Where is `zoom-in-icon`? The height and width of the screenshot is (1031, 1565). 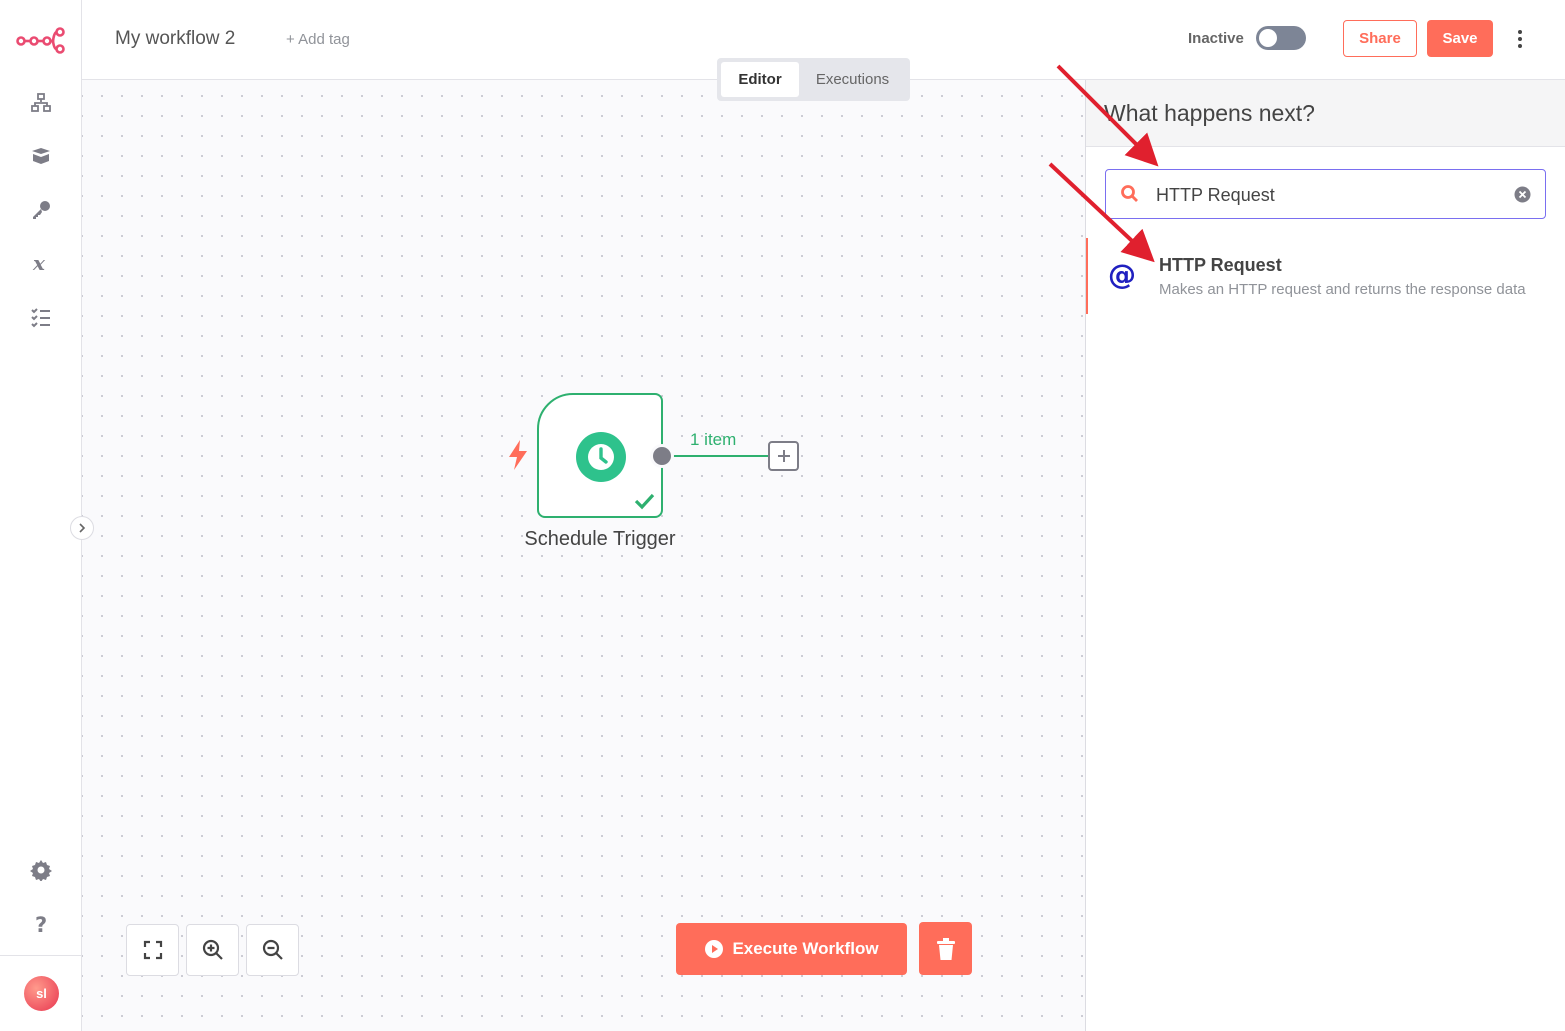 zoom-in-icon is located at coordinates (212, 949).